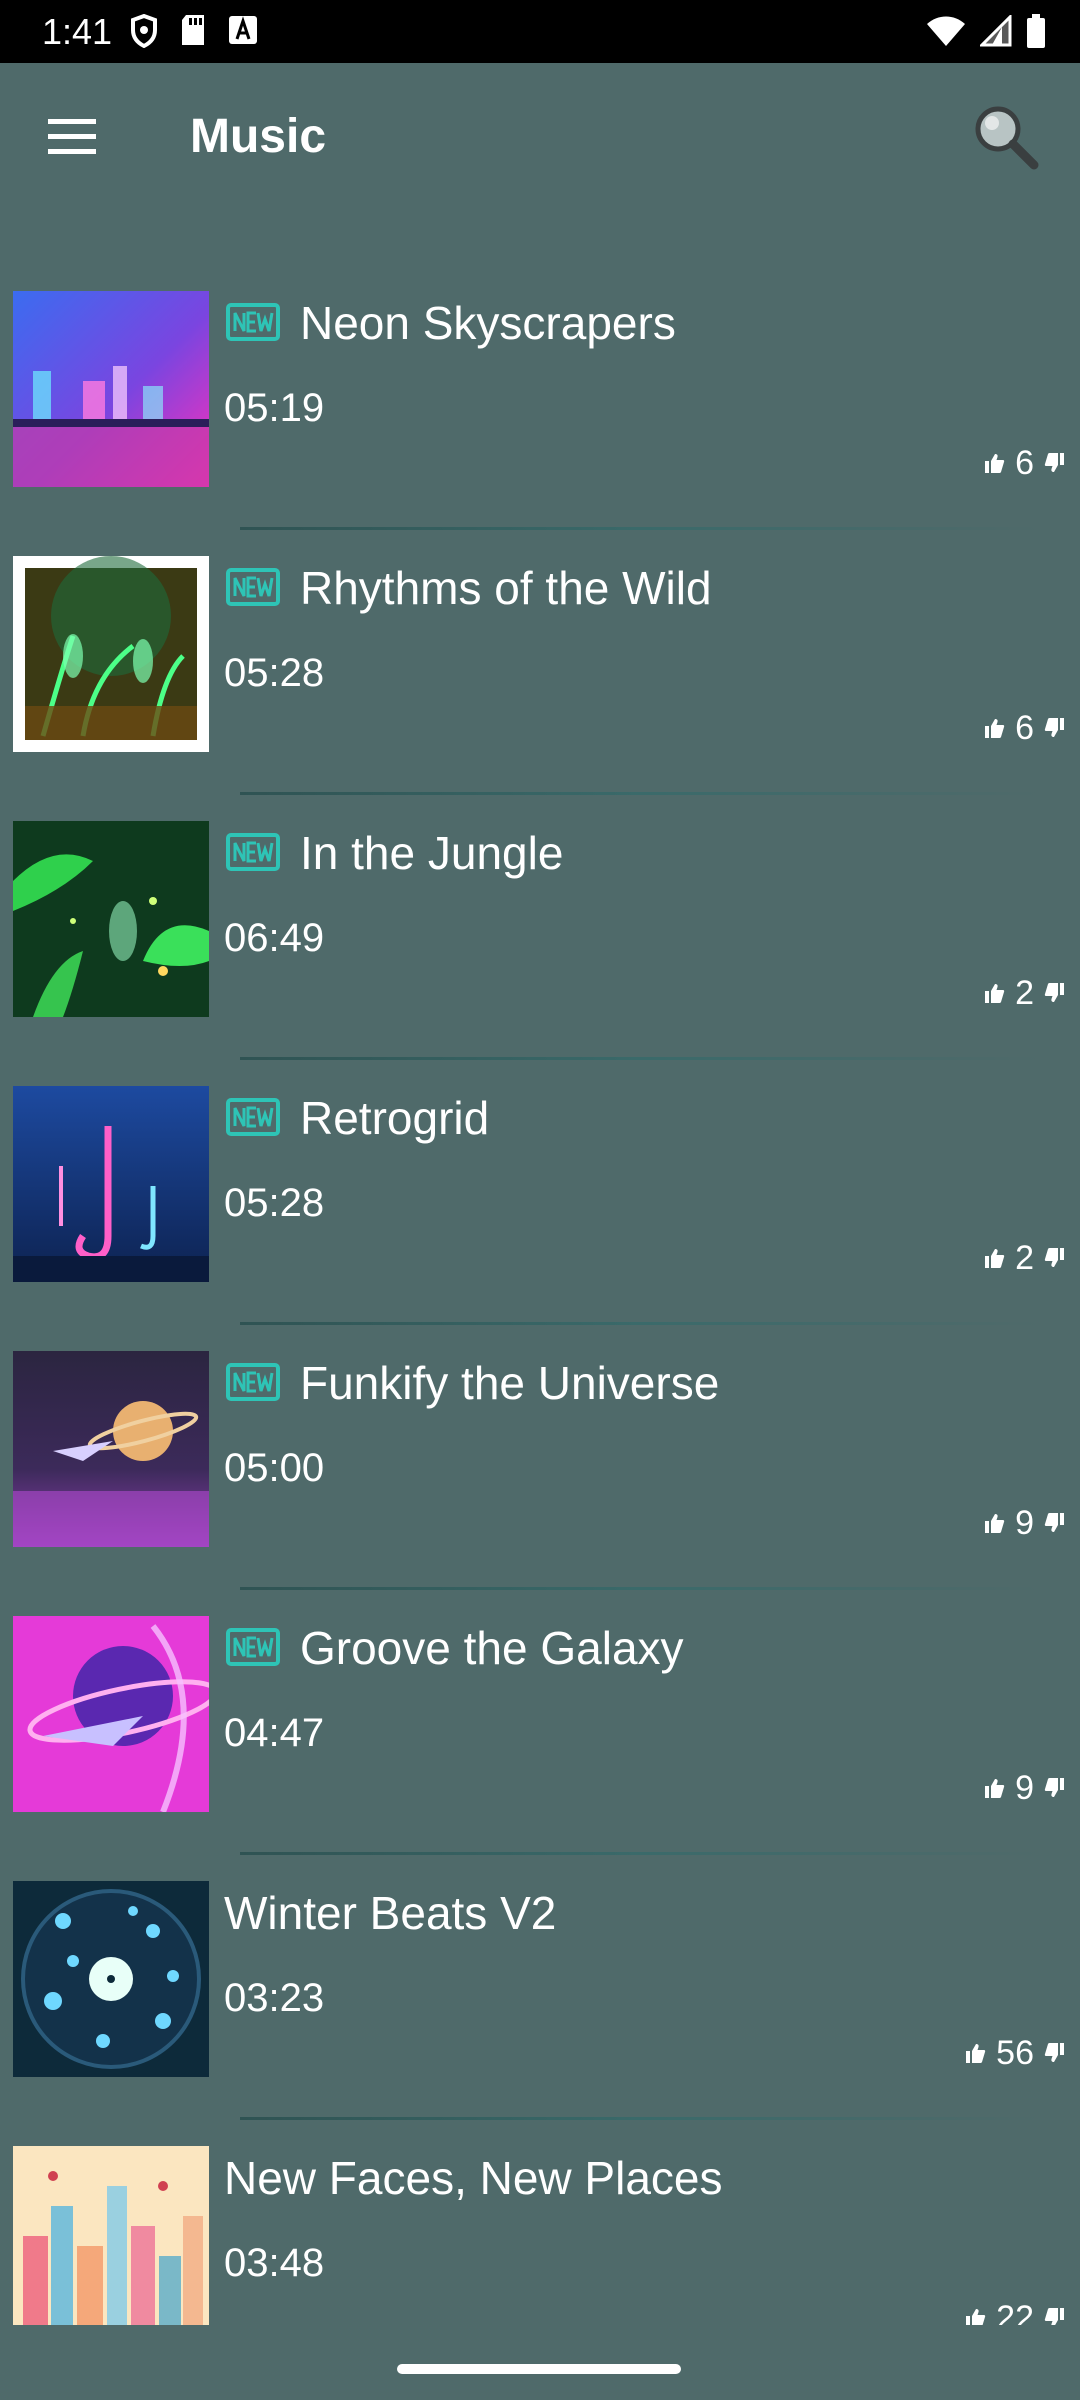 Image resolution: width=1080 pixels, height=2400 pixels. I want to click on status-system-icons, so click(986, 31).